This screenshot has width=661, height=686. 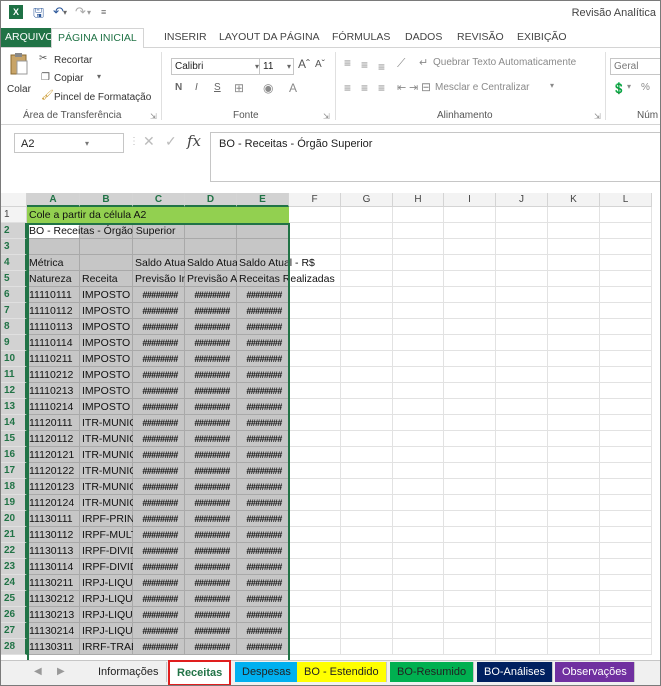 I want to click on wrap-text-button: Quebrar Texto Automaticamente, so click(x=504, y=62).